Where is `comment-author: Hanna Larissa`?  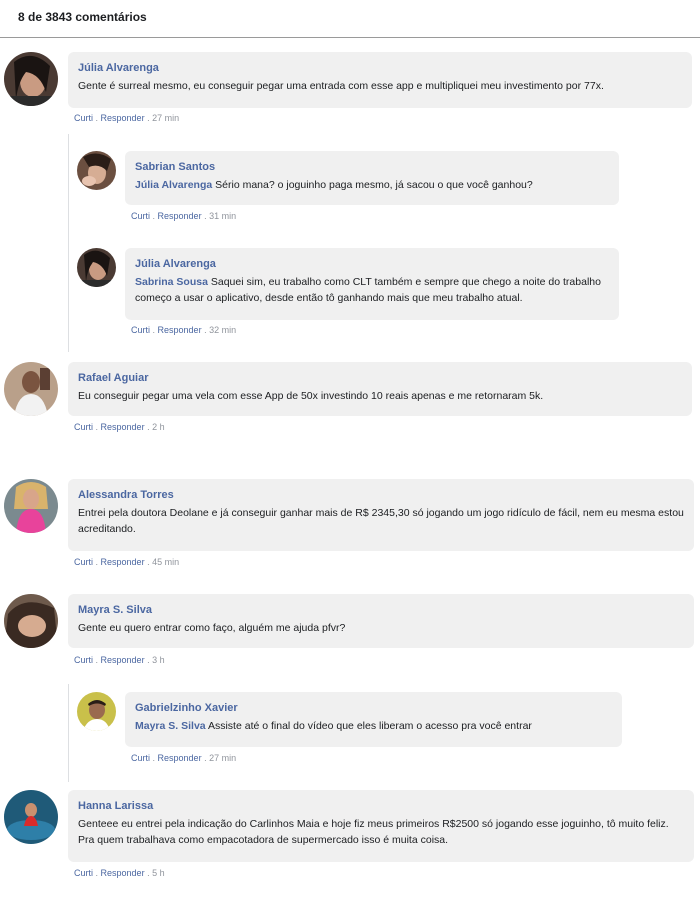
comment-author: Hanna Larissa is located at coordinates (381, 806).